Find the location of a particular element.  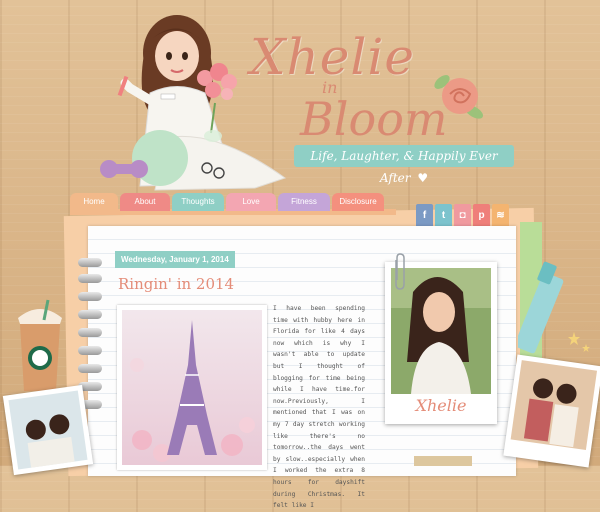

rss-glyph: ≋ is located at coordinates (500, 215).